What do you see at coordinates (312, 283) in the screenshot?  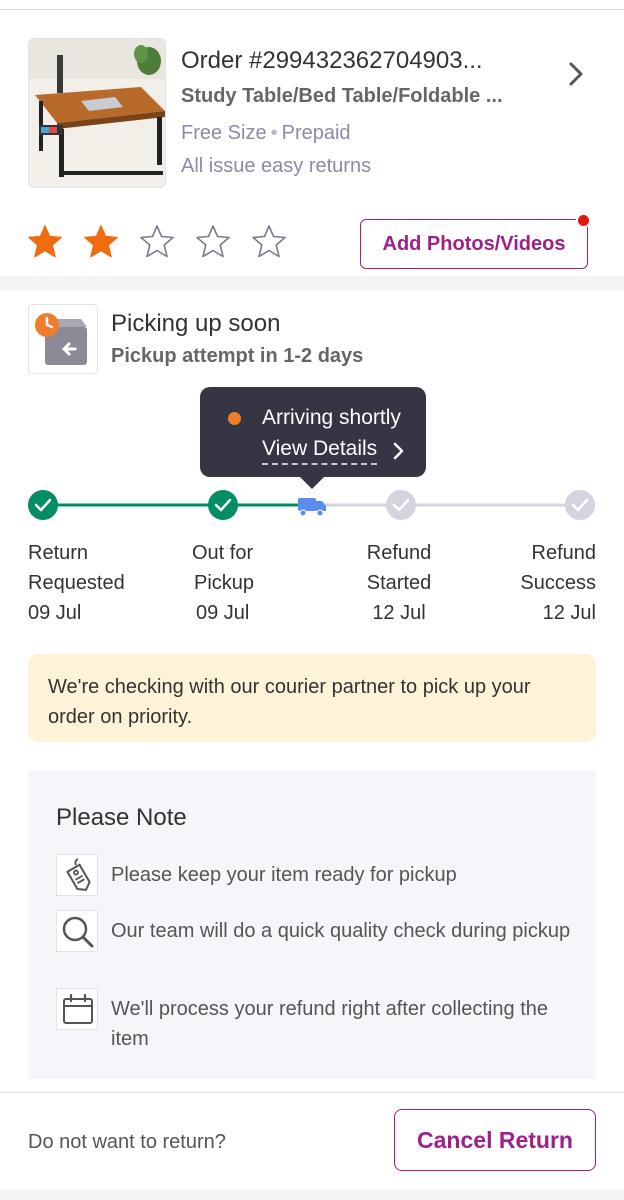 I see `section-separator` at bounding box center [312, 283].